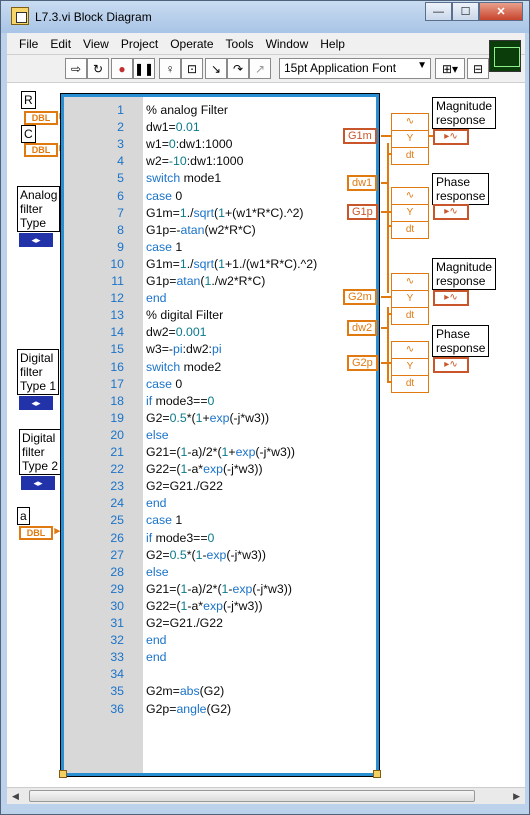 The image size is (530, 815). Describe the element at coordinates (117, 588) in the screenshot. I see `line-number: 29` at that location.